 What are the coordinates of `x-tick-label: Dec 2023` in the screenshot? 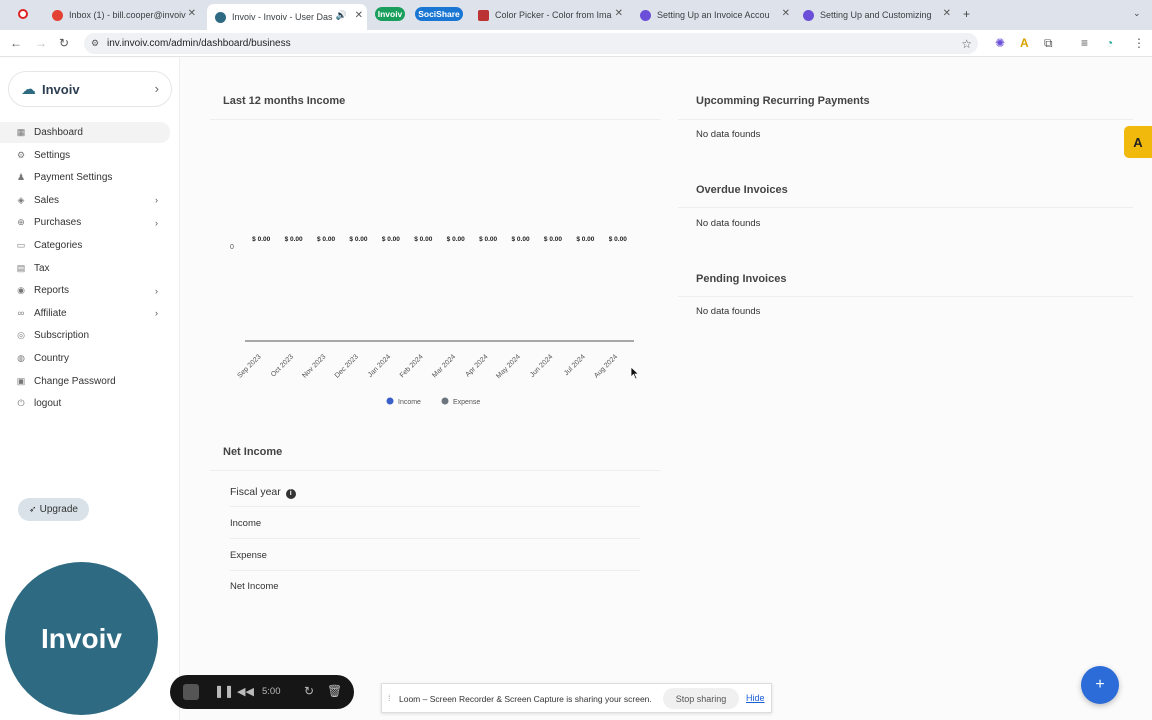 It's located at (347, 366).